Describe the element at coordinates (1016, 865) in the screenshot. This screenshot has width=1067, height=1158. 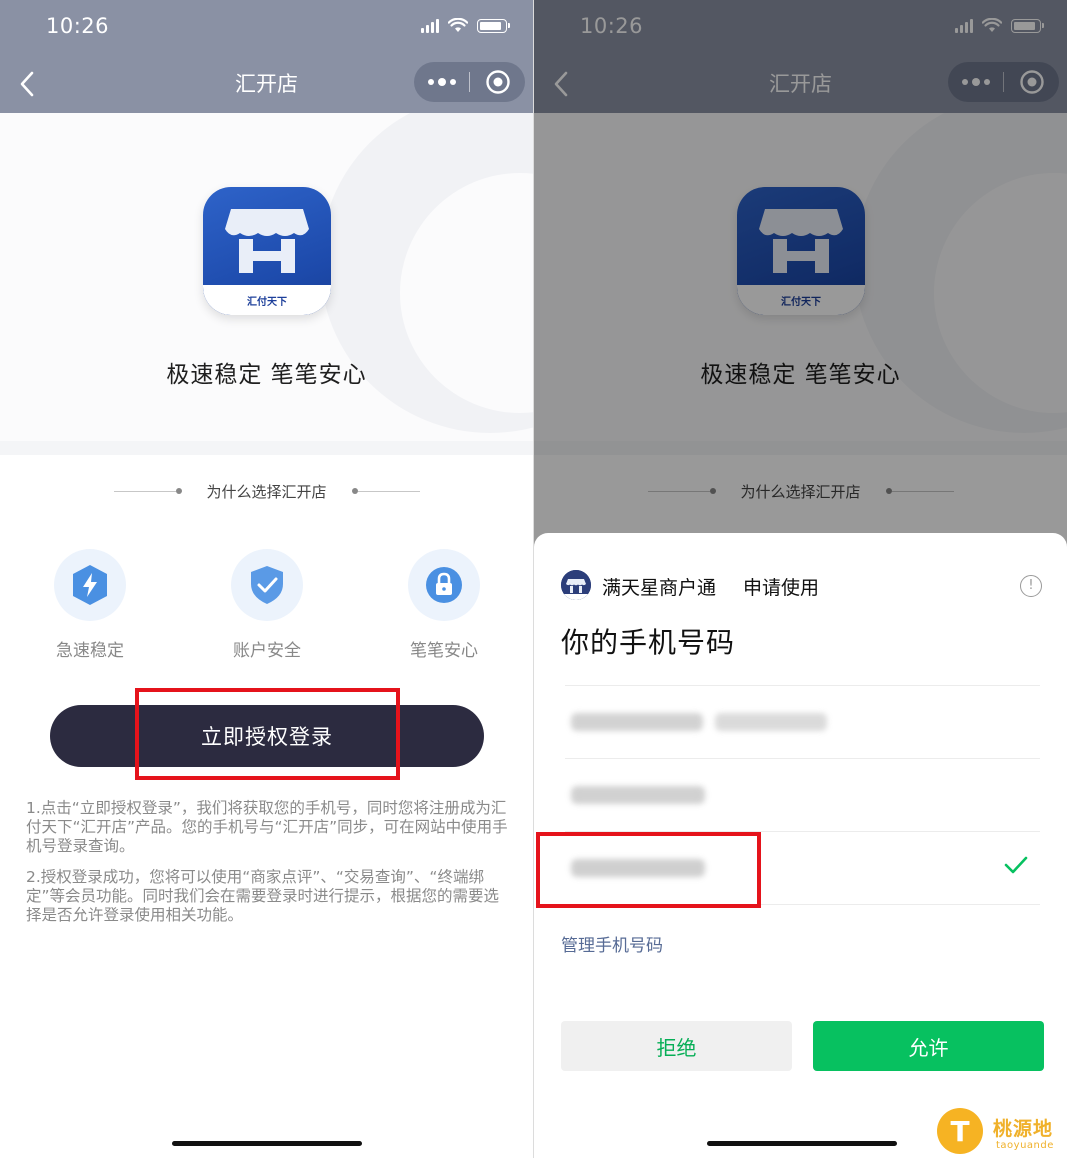
I see `checkmark-icon` at that location.